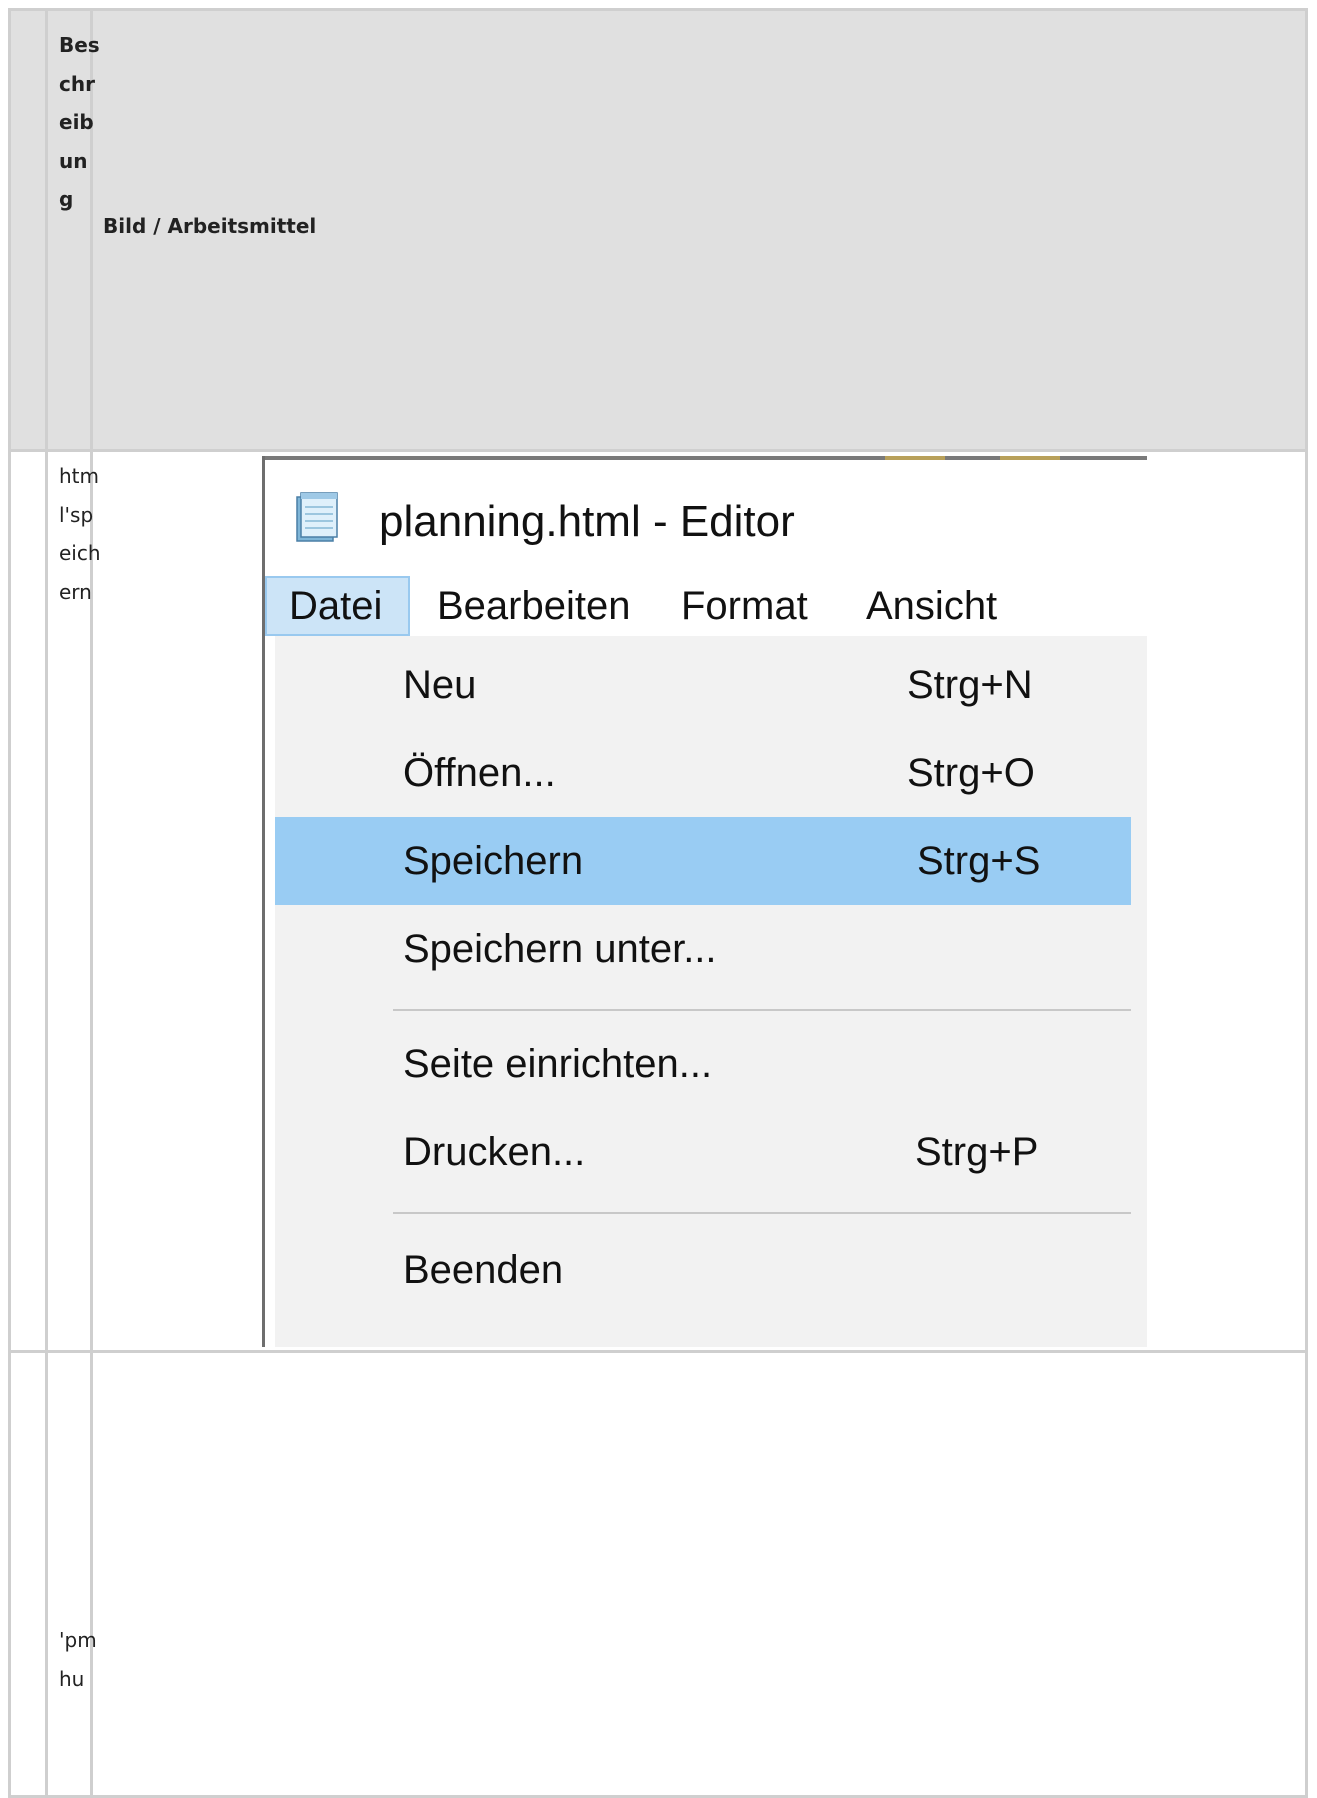 The height and width of the screenshot is (1798, 1317). Describe the element at coordinates (703, 861) in the screenshot. I see `menu-item-speichern: Speichern Strg+S` at that location.